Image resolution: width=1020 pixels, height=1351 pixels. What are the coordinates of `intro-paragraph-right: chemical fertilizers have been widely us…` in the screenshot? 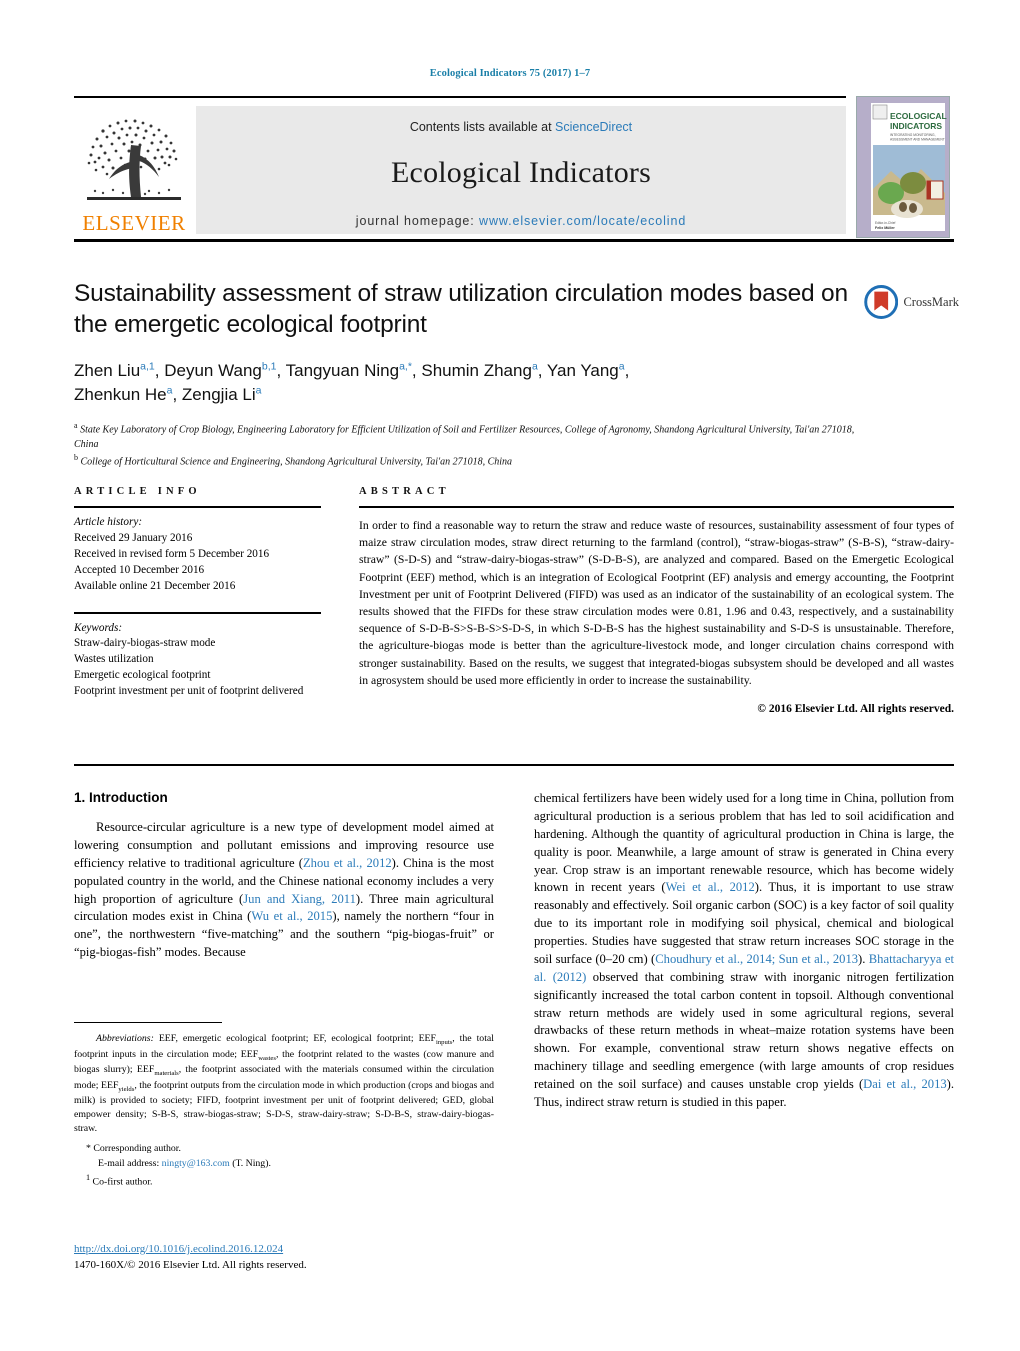 It's located at (744, 950).